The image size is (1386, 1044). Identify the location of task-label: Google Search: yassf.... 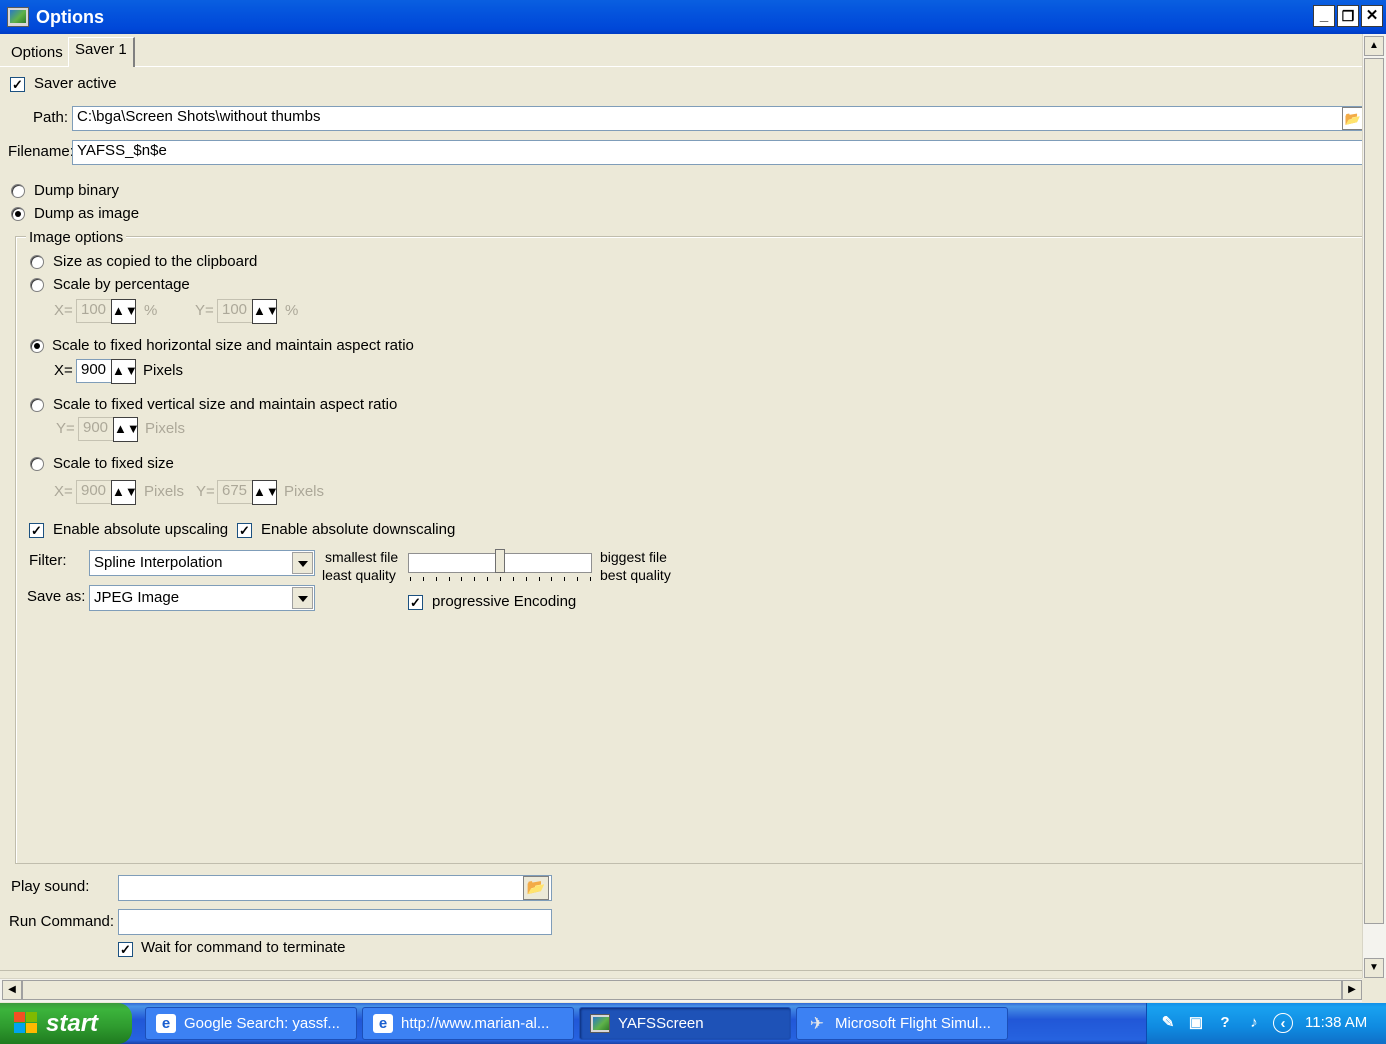
(262, 1023).